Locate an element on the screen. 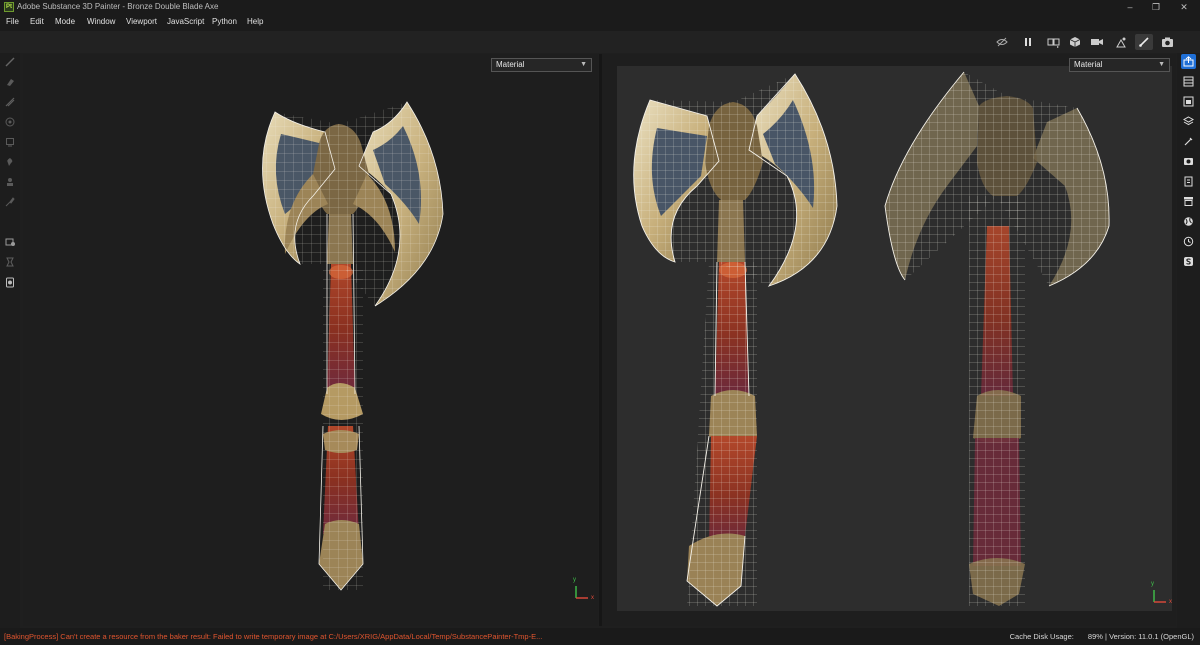 Image resolution: width=1200 pixels, height=645 pixels. display-settings-icon is located at coordinates (1188, 161).